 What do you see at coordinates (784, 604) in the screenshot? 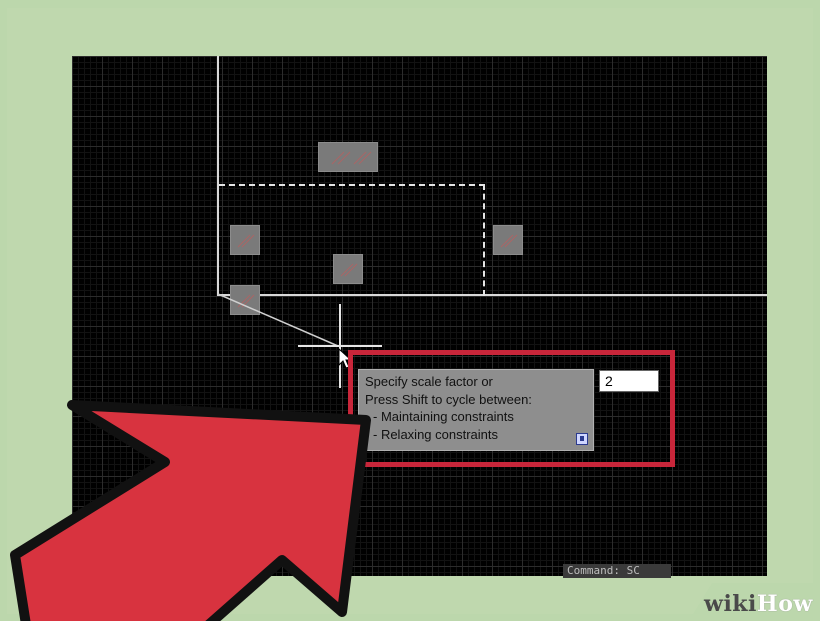
I see `watermark-how: How` at bounding box center [784, 604].